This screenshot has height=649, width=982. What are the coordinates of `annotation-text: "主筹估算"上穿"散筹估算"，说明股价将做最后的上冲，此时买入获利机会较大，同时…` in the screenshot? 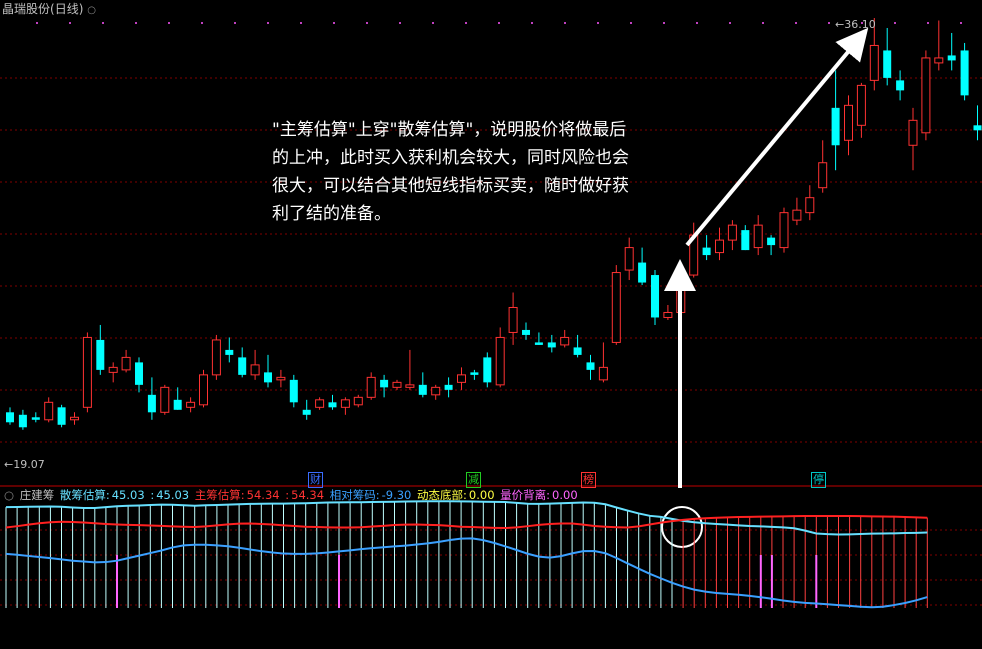 It's located at (450, 172).